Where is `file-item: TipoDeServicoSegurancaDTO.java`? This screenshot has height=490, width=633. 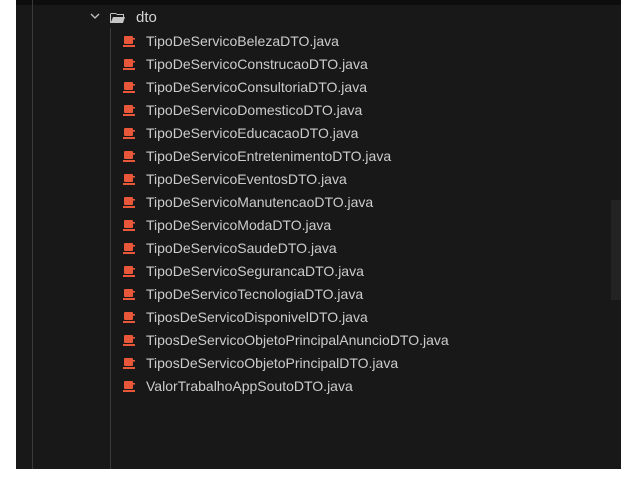 file-item: TipoDeServicoSegurancaDTO.java is located at coordinates (318, 271).